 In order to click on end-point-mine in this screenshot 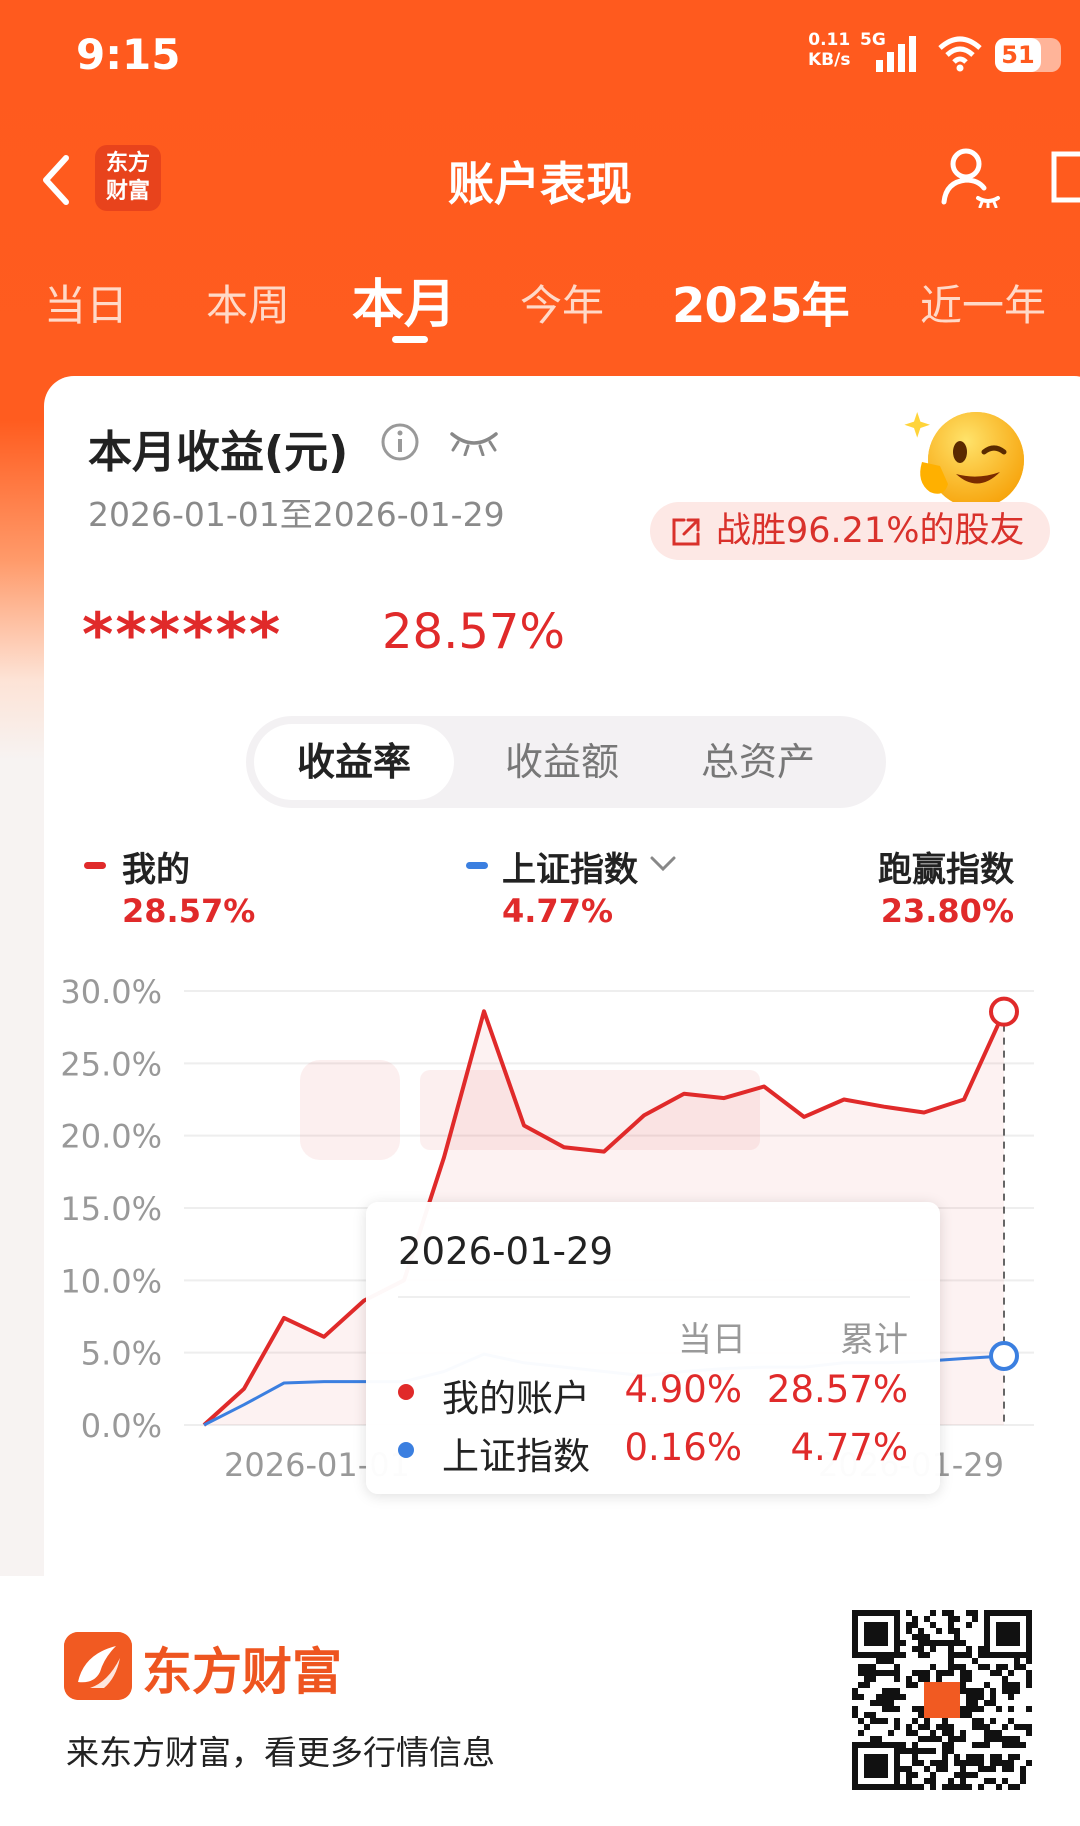, I will do `click(1004, 1011)`.